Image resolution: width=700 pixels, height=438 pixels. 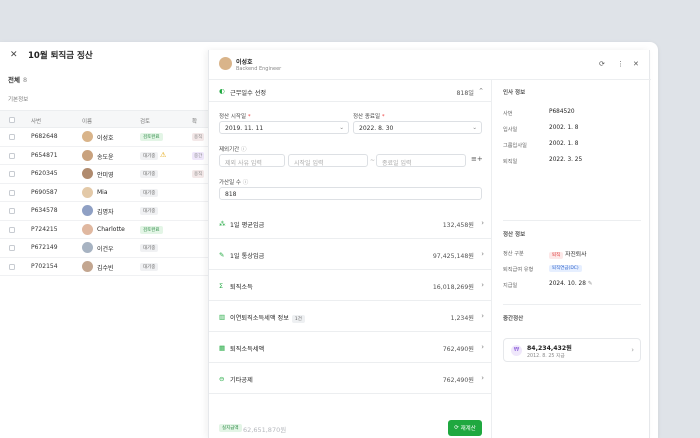 I want to click on item-icon: ⁂, so click(x=222, y=224).